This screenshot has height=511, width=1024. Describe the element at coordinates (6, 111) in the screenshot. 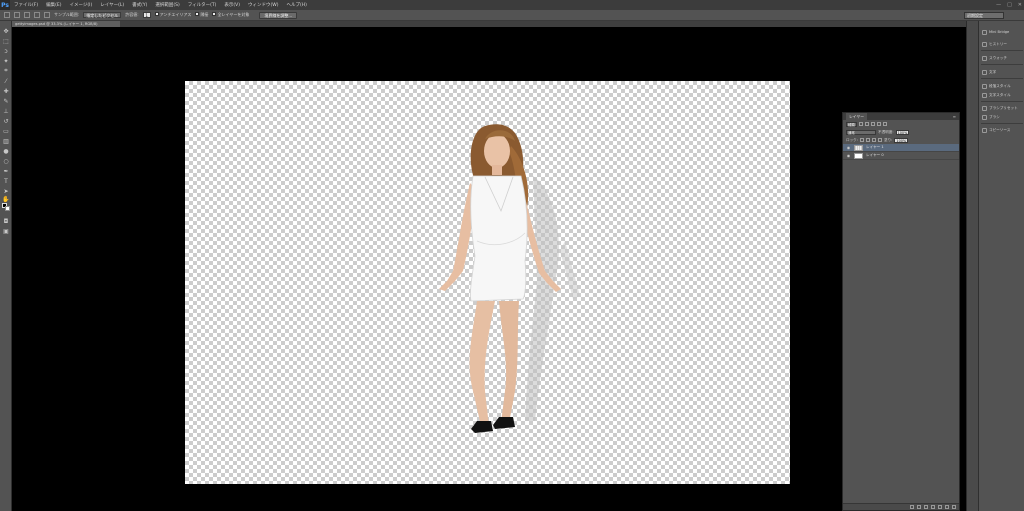

I see `clone-stamp-tool-icon: ⊥` at that location.